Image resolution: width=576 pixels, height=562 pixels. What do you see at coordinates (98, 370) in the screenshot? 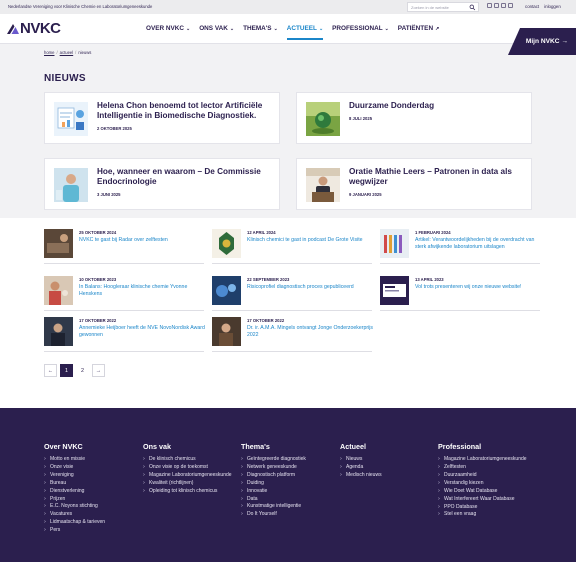
I see `next-page-button: →` at bounding box center [98, 370].